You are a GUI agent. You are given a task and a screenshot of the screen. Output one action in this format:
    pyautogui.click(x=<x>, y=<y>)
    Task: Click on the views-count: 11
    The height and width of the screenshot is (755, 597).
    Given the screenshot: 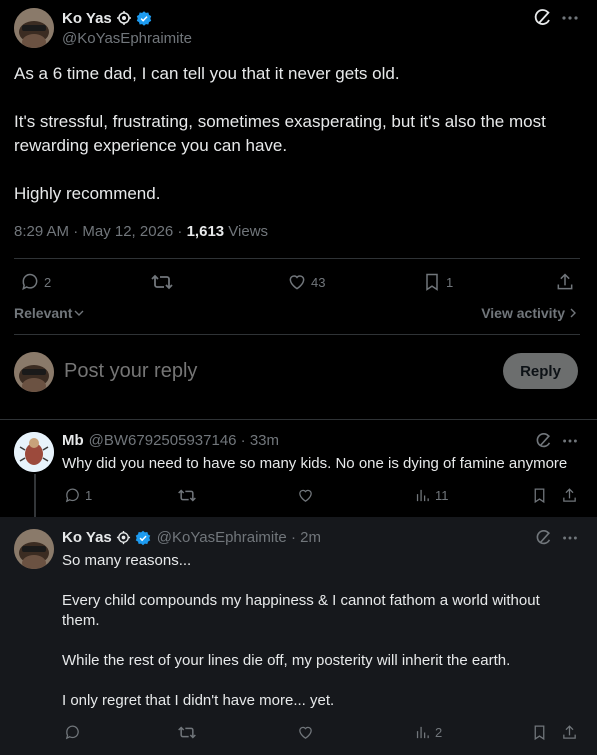 What is the action you would take?
    pyautogui.click(x=442, y=495)
    